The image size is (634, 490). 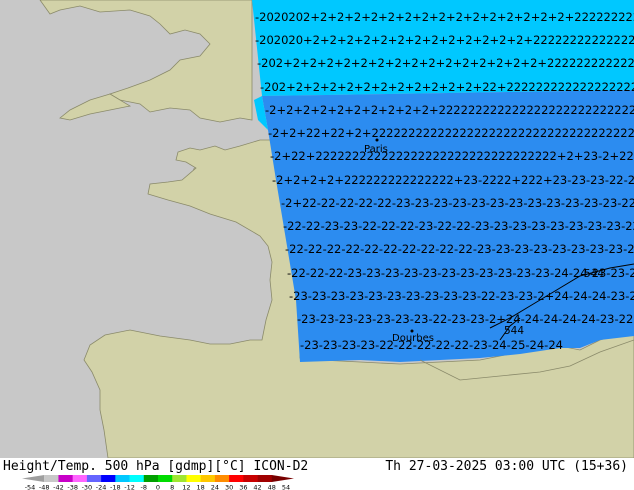 I want to click on color-scale-tick-label: -12, so click(x=129, y=487).